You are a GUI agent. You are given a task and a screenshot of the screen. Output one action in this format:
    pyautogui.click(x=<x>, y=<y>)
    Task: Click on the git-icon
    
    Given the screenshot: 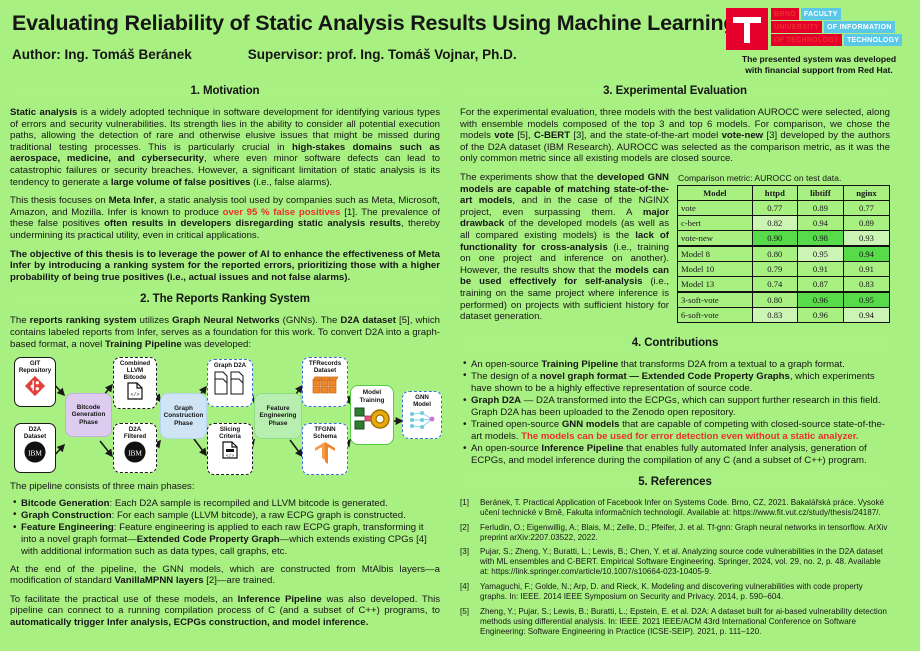 What is the action you would take?
    pyautogui.click(x=35, y=386)
    